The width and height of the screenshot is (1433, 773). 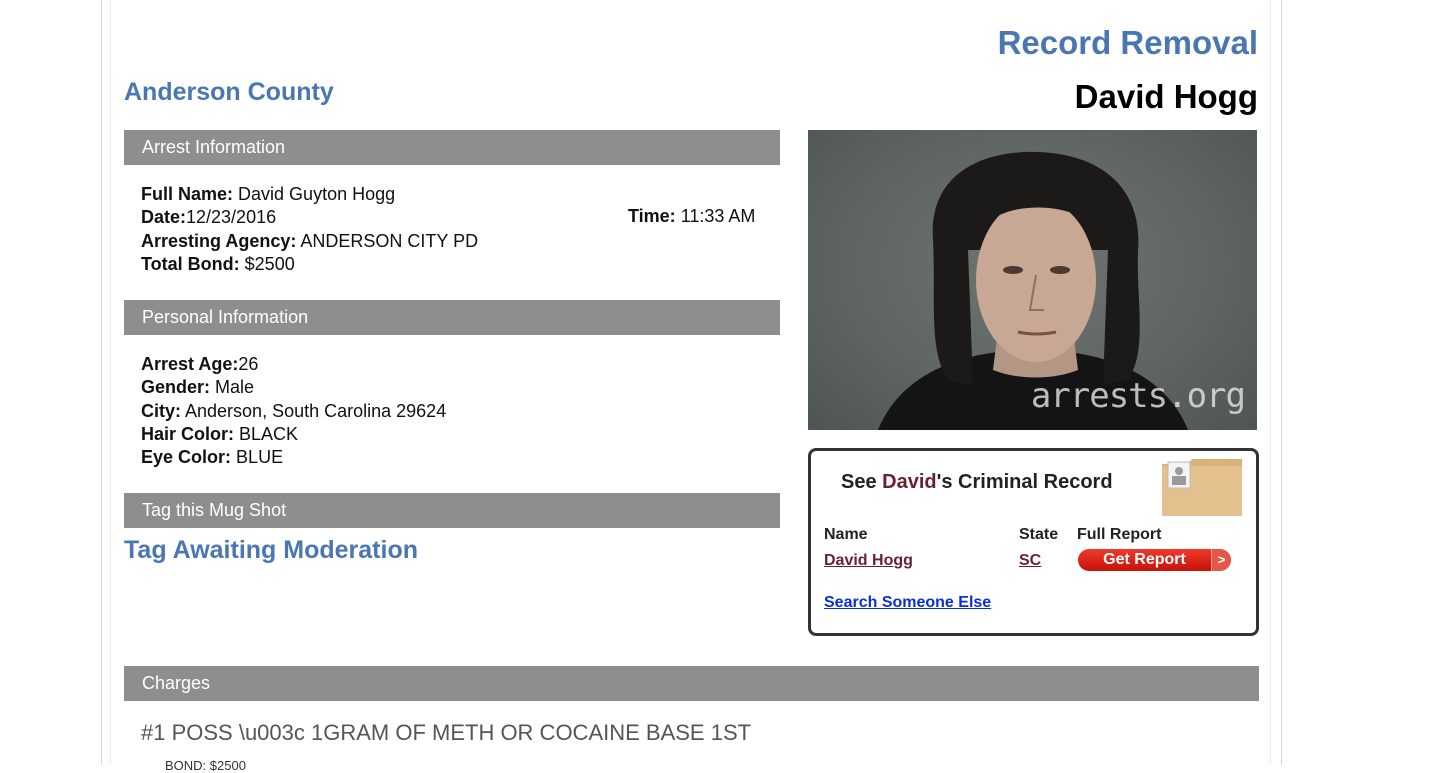 I want to click on gender-value: Male, so click(x=235, y=387).